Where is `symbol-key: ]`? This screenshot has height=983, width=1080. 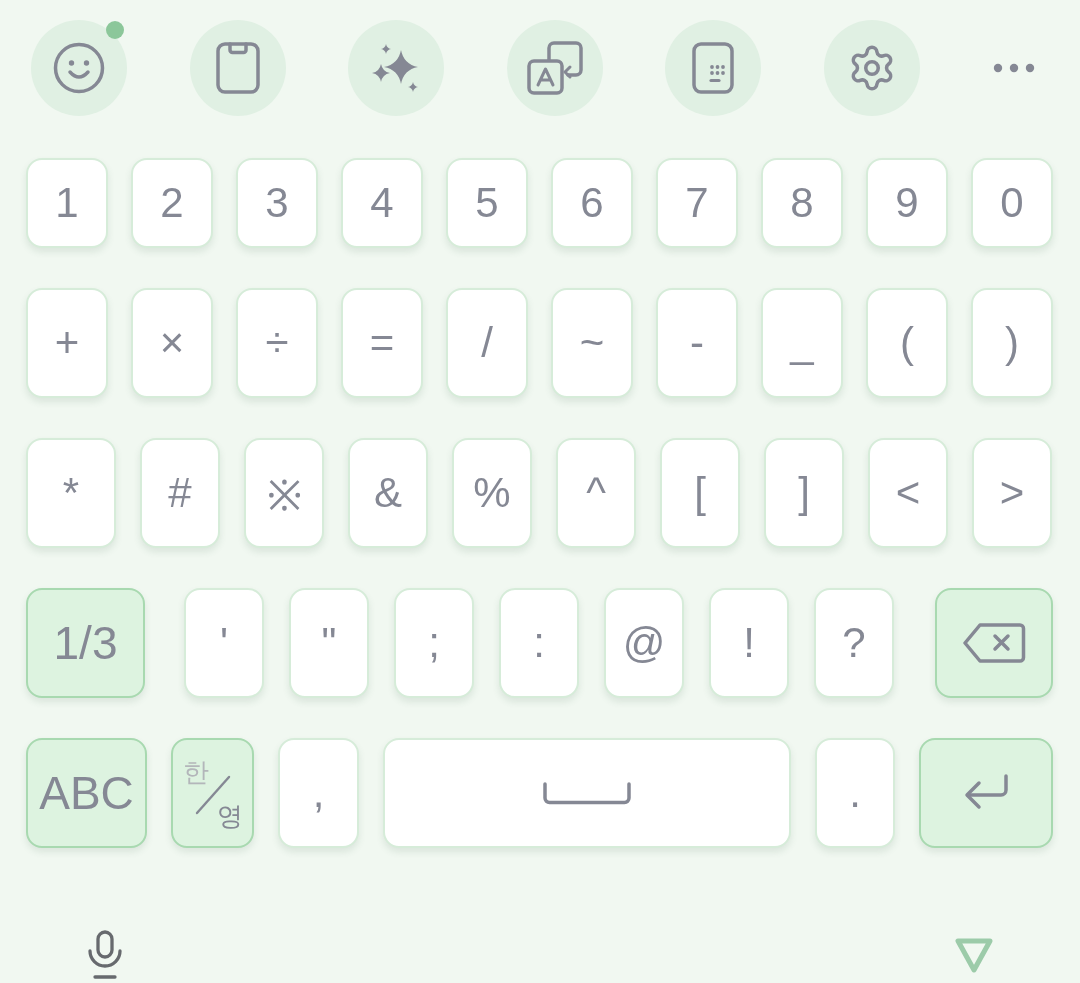
symbol-key: ] is located at coordinates (804, 493).